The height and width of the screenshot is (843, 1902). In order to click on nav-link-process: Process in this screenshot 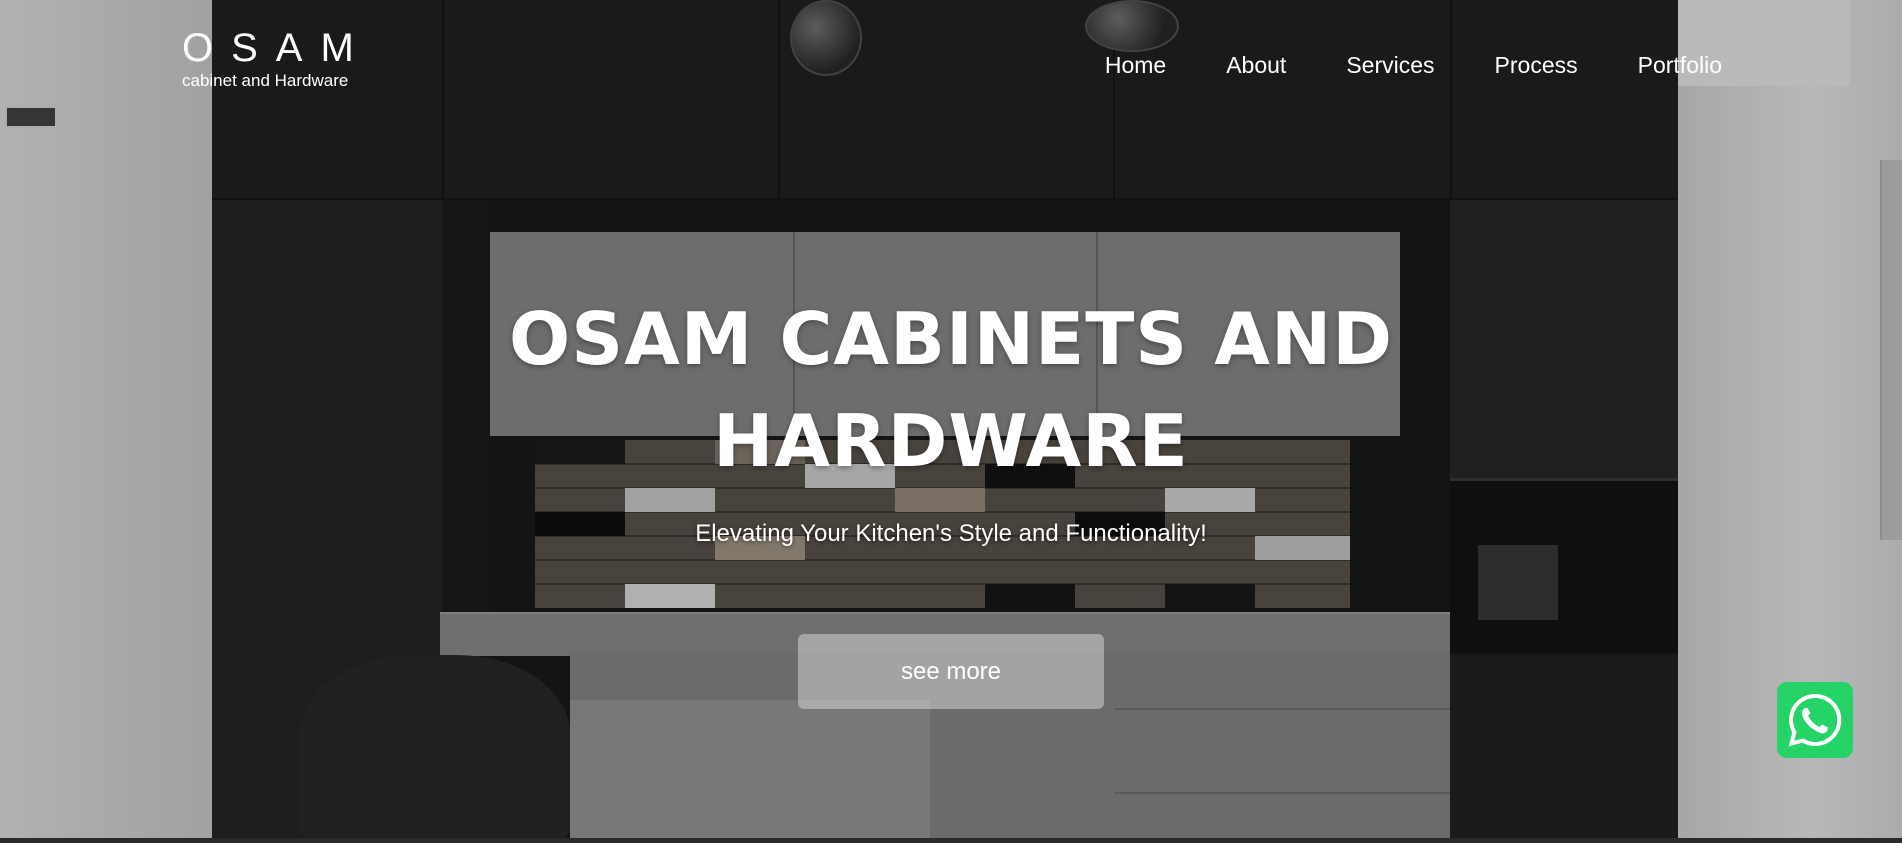, I will do `click(1536, 65)`.